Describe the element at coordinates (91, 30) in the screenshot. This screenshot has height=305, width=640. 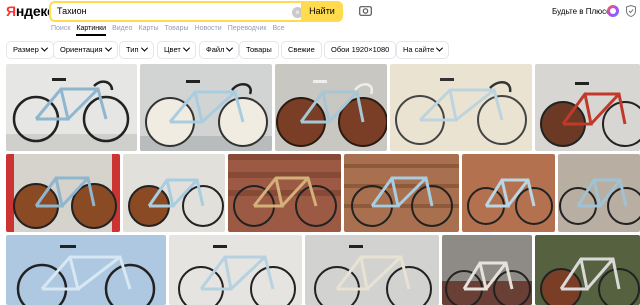
I see `tab-images: Картинки` at that location.